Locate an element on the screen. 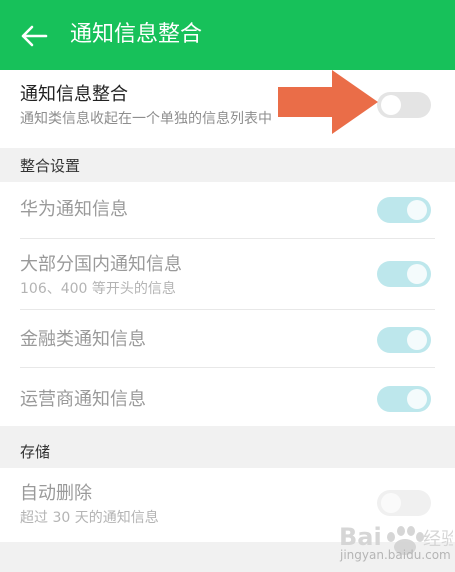 The width and height of the screenshot is (455, 572). carrier-notifications-switch is located at coordinates (404, 399).